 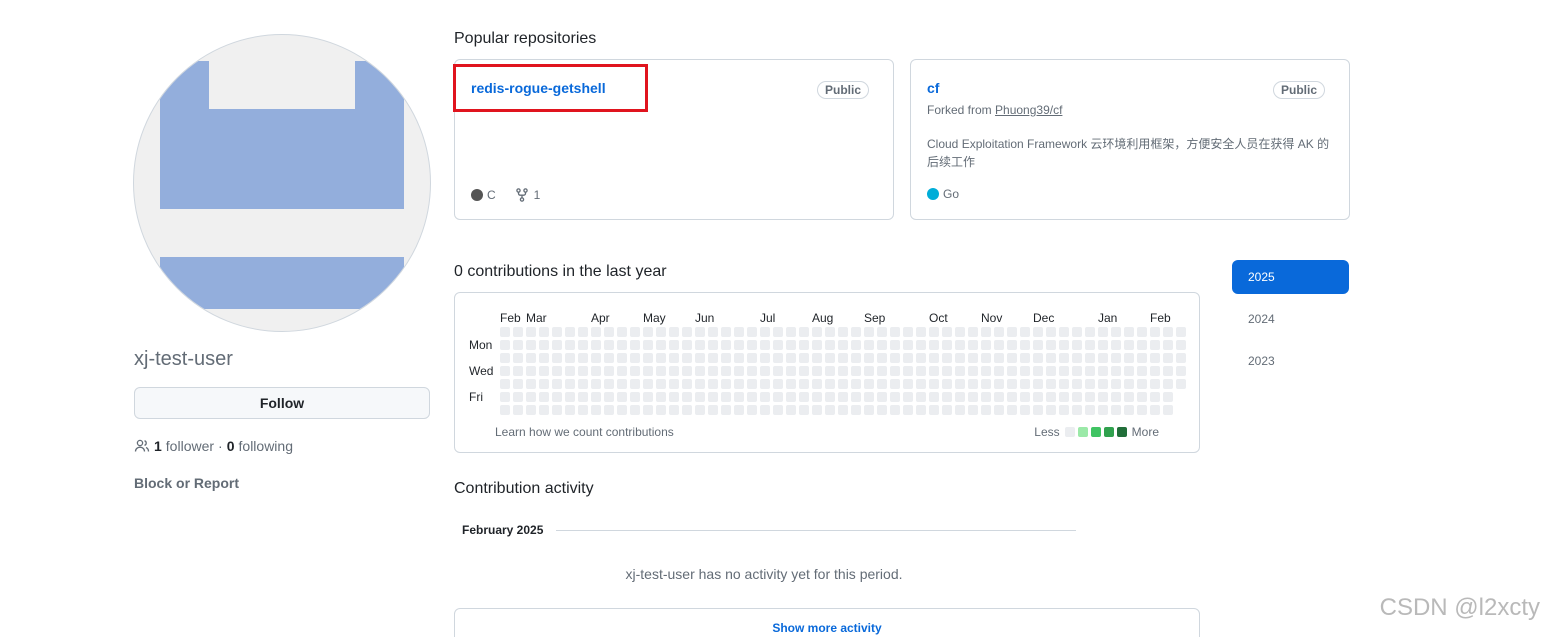 What do you see at coordinates (1108, 432) in the screenshot?
I see `legend-swatch` at bounding box center [1108, 432].